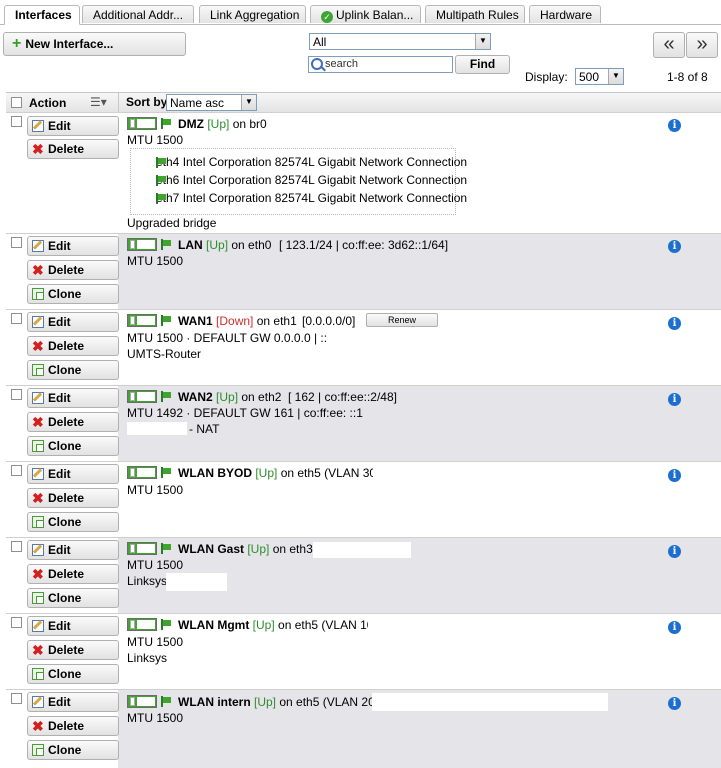 This screenshot has height=768, width=721. Describe the element at coordinates (589, 77) in the screenshot. I see `display-count-value: 500` at that location.